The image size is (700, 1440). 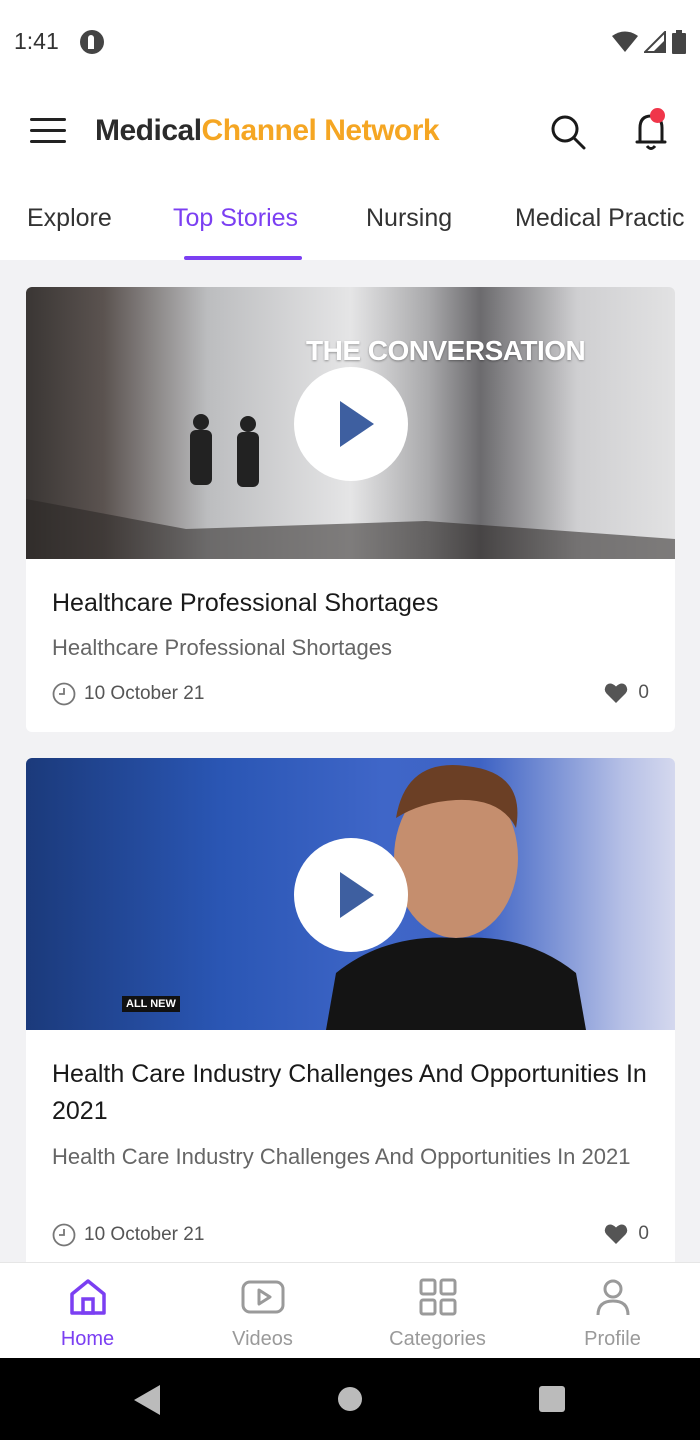 I want to click on home-icon, so click(x=87, y=1297).